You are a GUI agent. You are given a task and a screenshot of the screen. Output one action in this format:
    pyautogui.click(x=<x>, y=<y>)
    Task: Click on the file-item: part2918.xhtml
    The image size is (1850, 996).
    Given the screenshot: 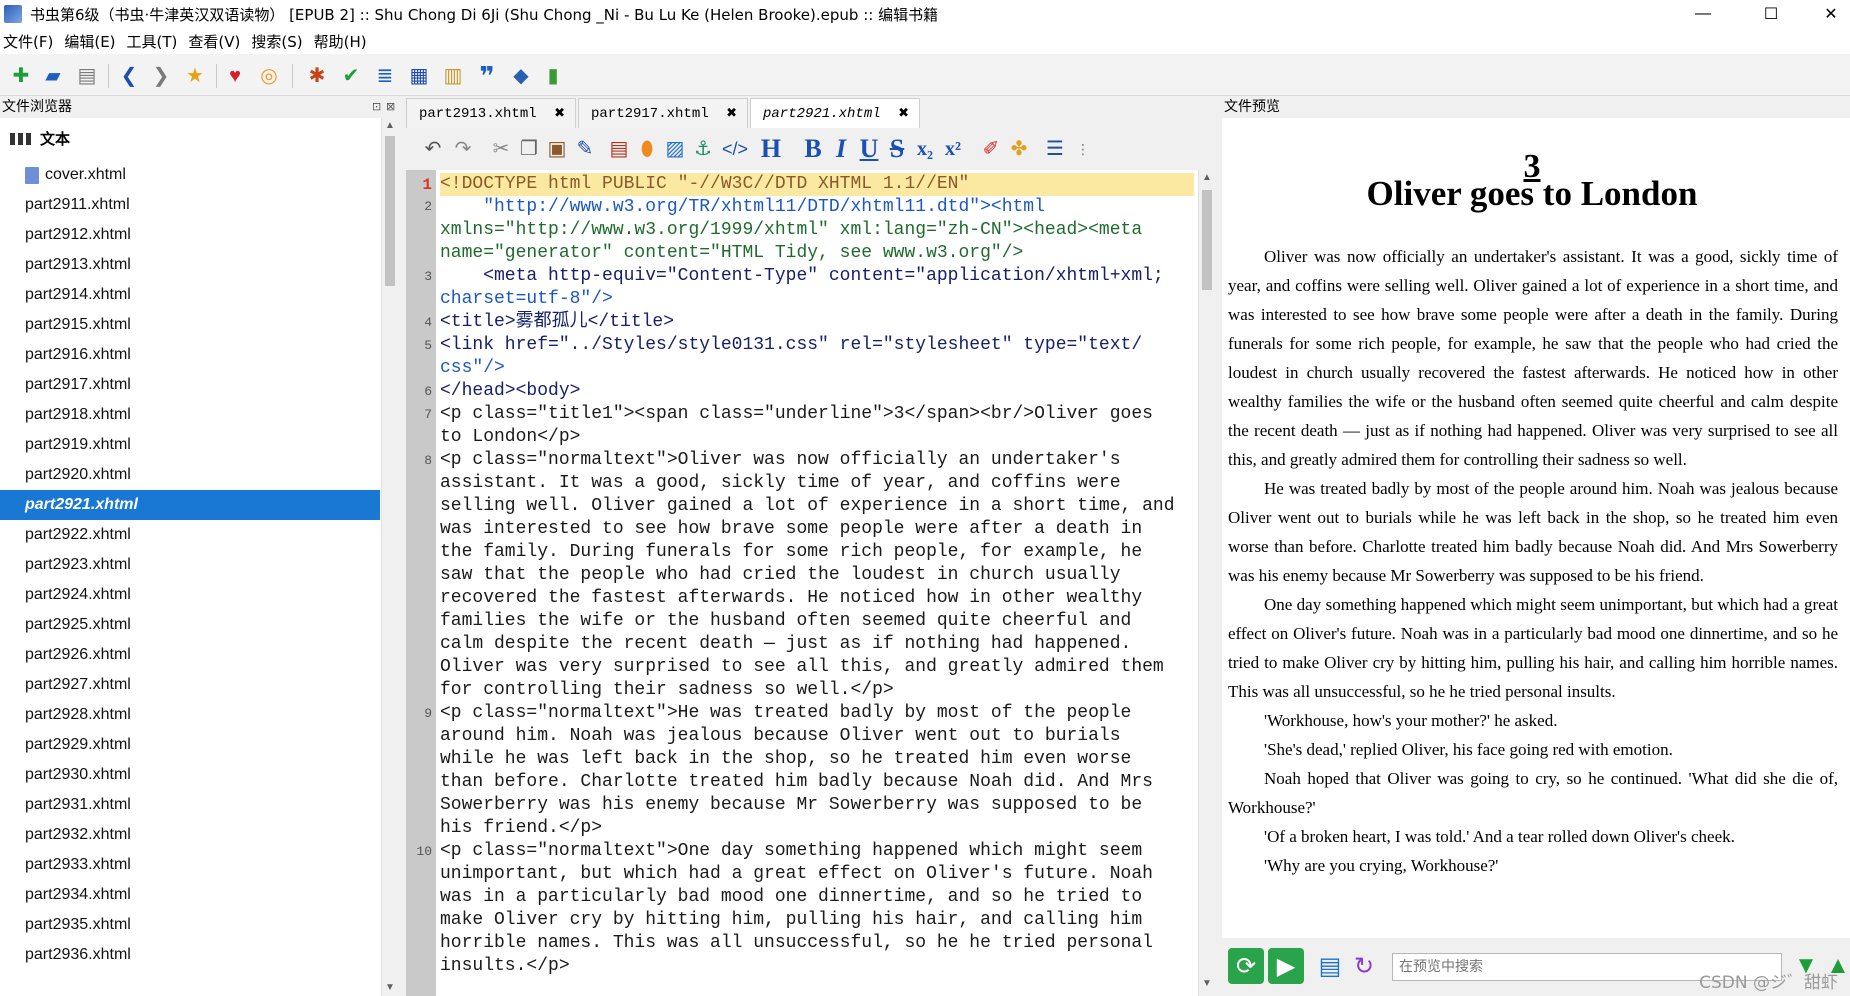 What is the action you would take?
    pyautogui.click(x=190, y=415)
    